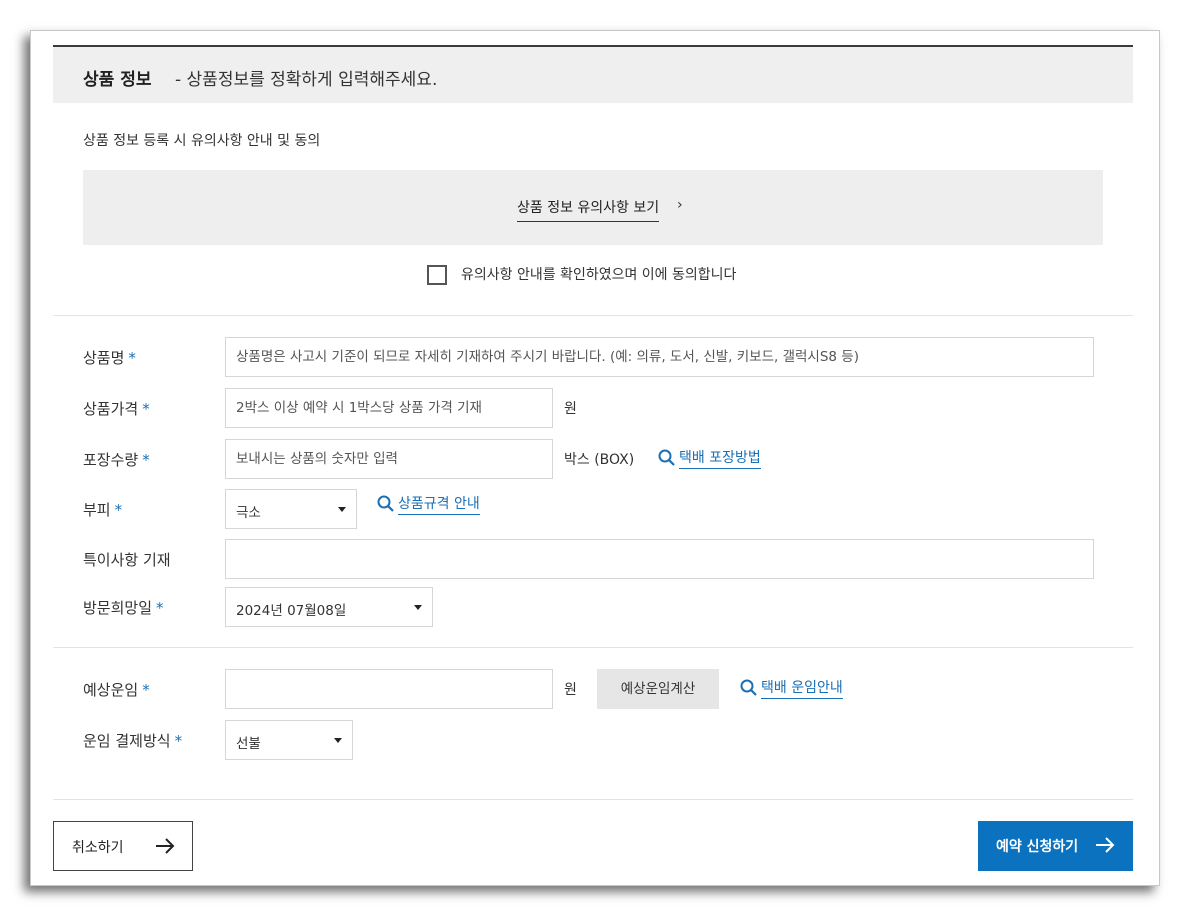  Describe the element at coordinates (389, 459) in the screenshot. I see `package-qty-input` at that location.